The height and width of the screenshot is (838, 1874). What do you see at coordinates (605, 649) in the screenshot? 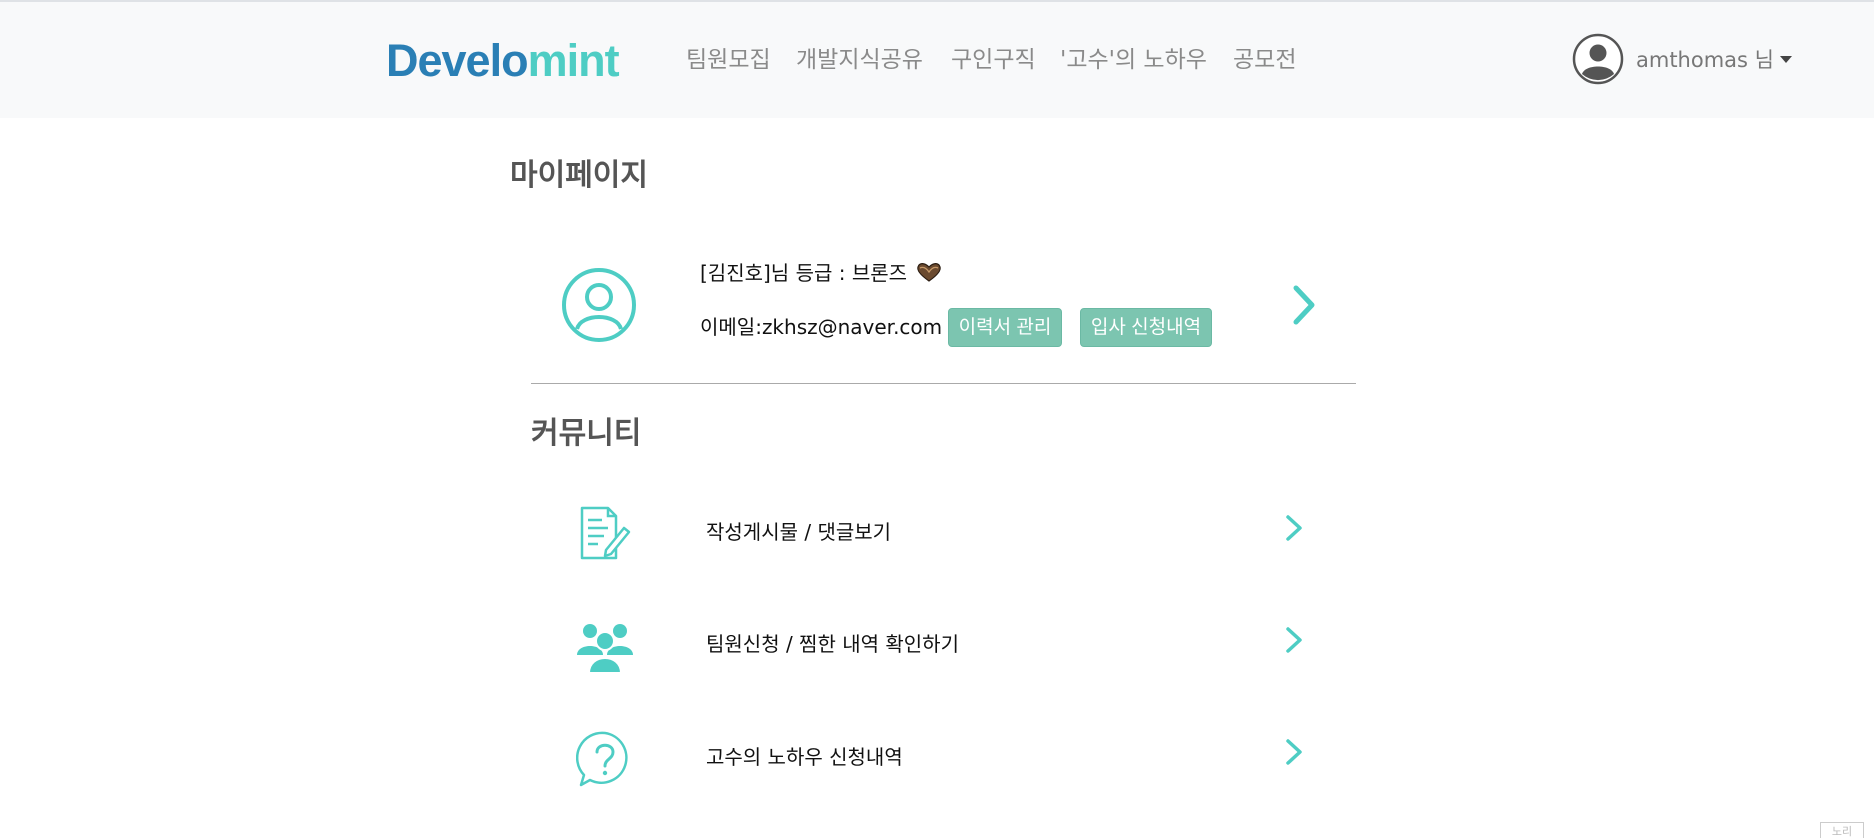
I see `group-icon` at bounding box center [605, 649].